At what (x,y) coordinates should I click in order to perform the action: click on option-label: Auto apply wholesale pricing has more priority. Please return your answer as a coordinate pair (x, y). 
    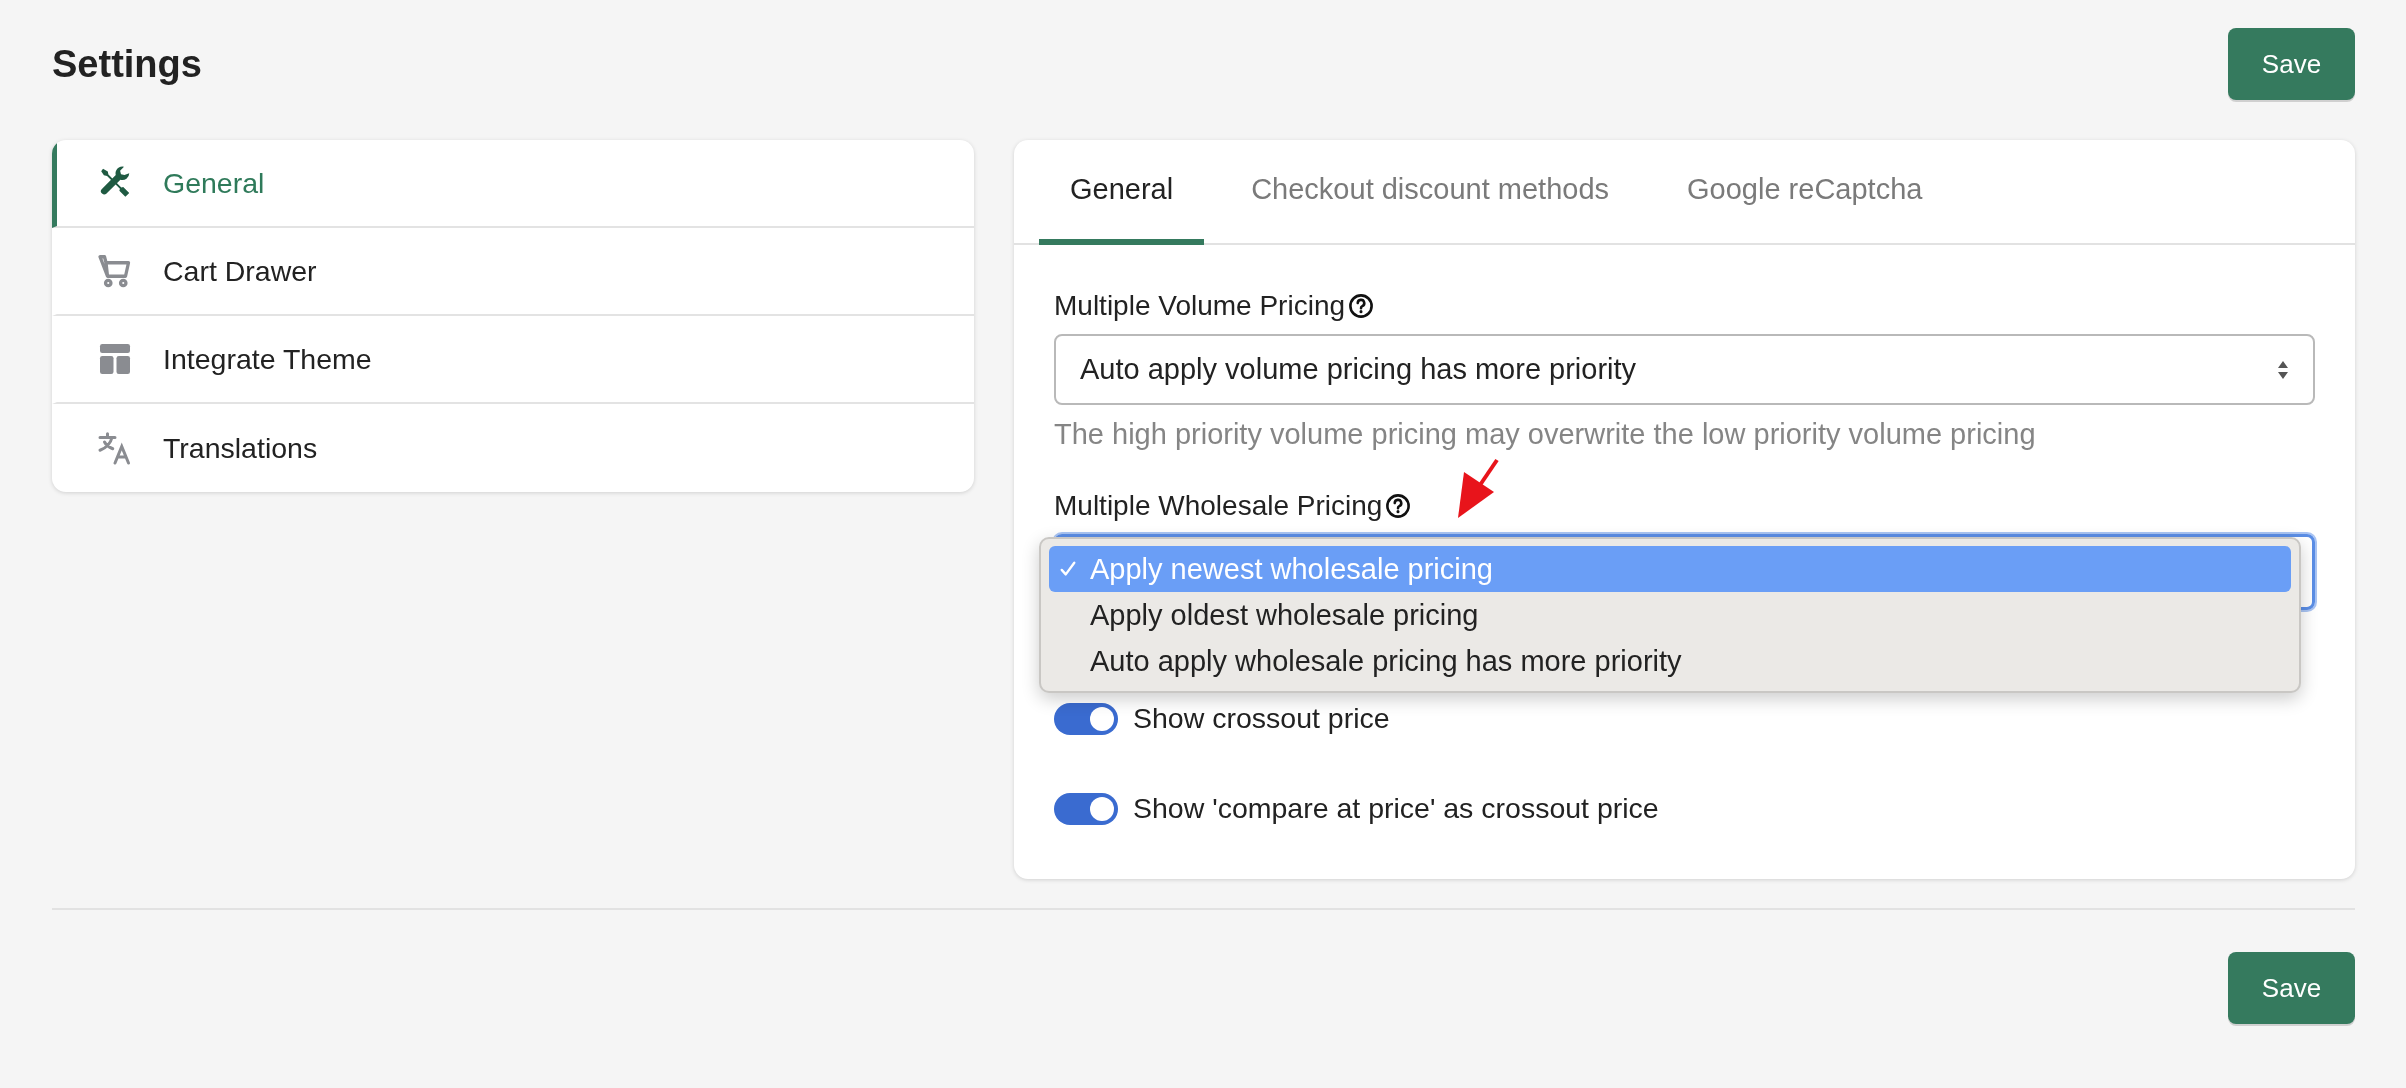
    Looking at the image, I should click on (1386, 661).